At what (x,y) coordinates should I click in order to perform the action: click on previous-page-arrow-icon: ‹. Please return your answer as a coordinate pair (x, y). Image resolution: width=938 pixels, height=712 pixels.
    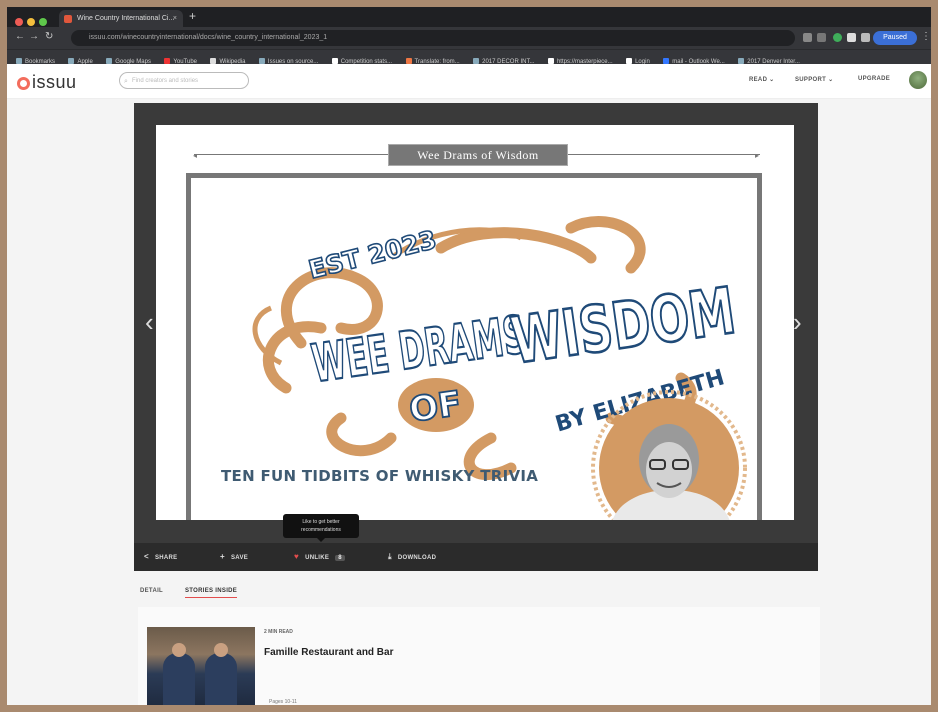
    Looking at the image, I should click on (149, 322).